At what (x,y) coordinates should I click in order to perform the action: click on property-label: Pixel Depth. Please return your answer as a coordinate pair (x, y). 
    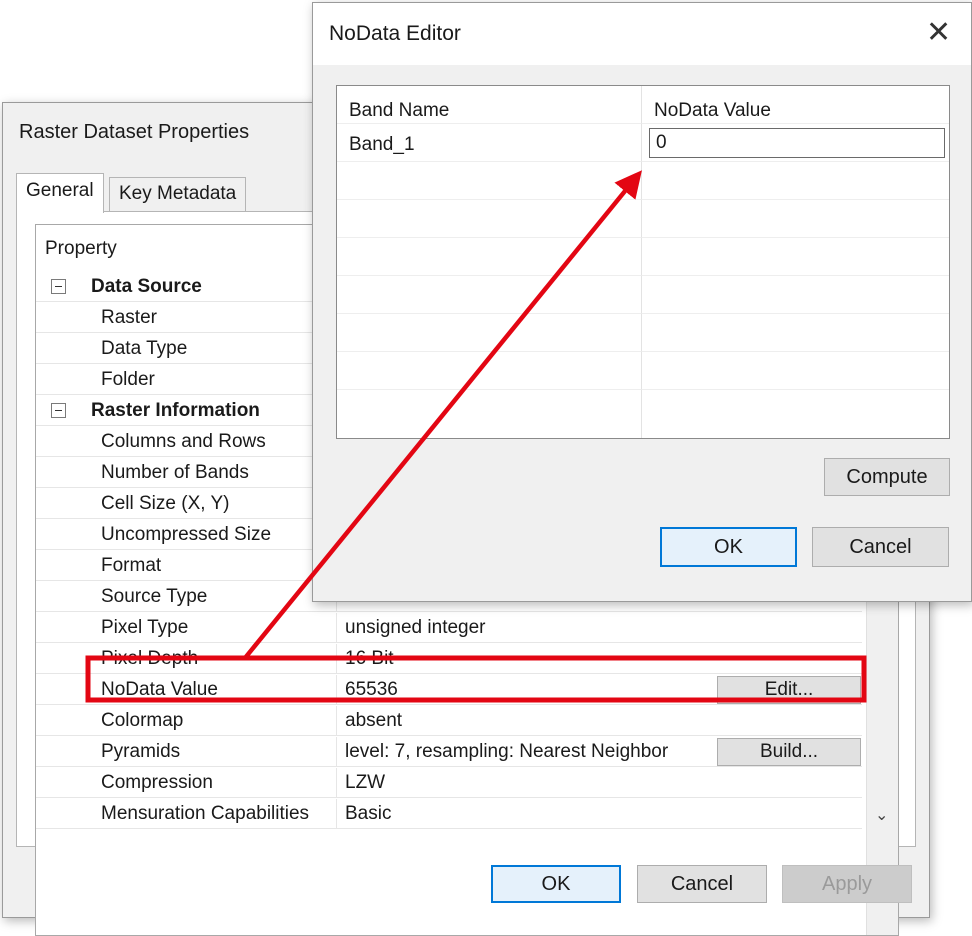
    Looking at the image, I should click on (150, 658).